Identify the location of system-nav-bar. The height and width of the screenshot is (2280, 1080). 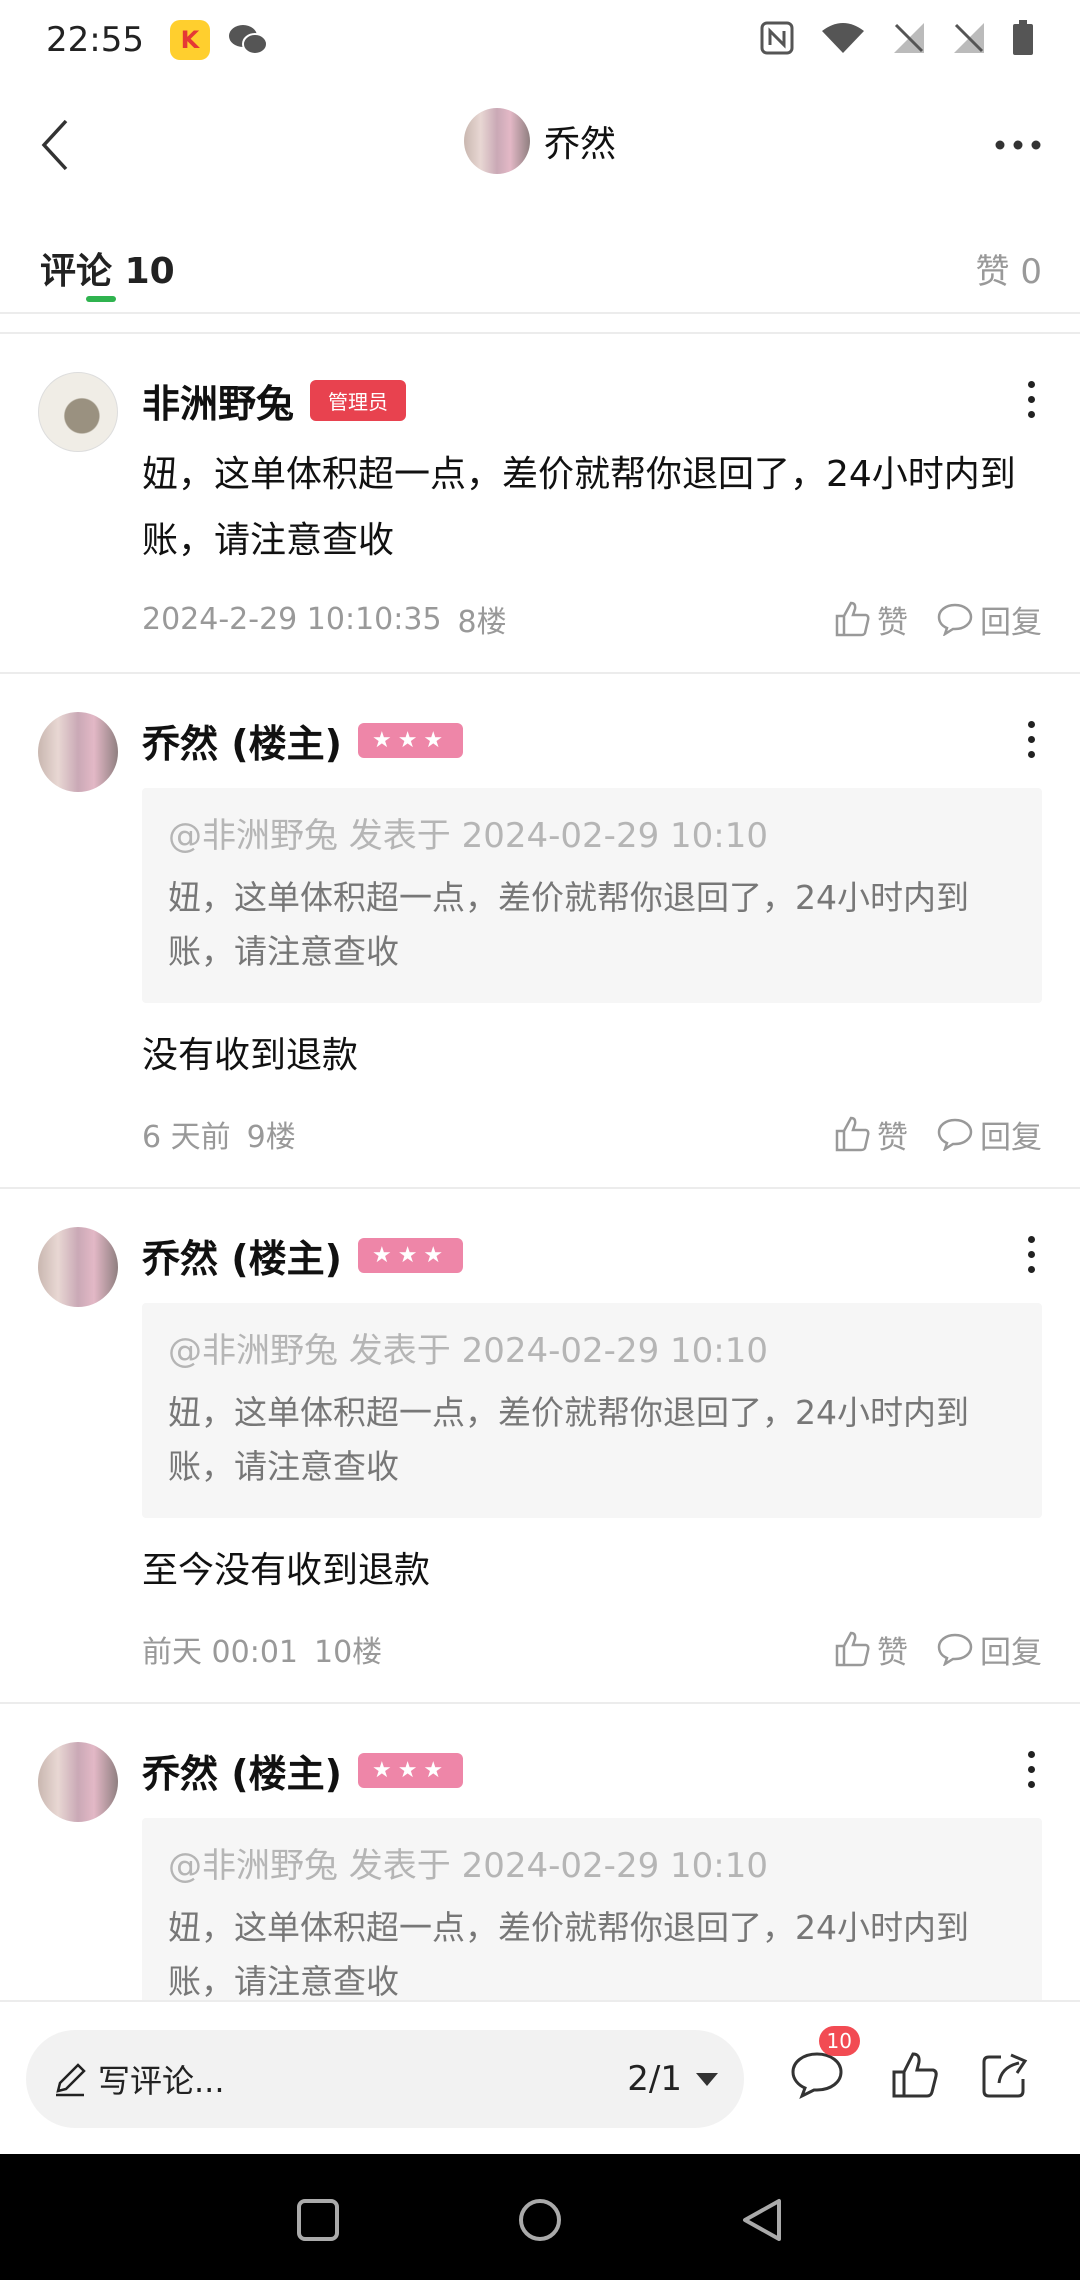
(540, 2217).